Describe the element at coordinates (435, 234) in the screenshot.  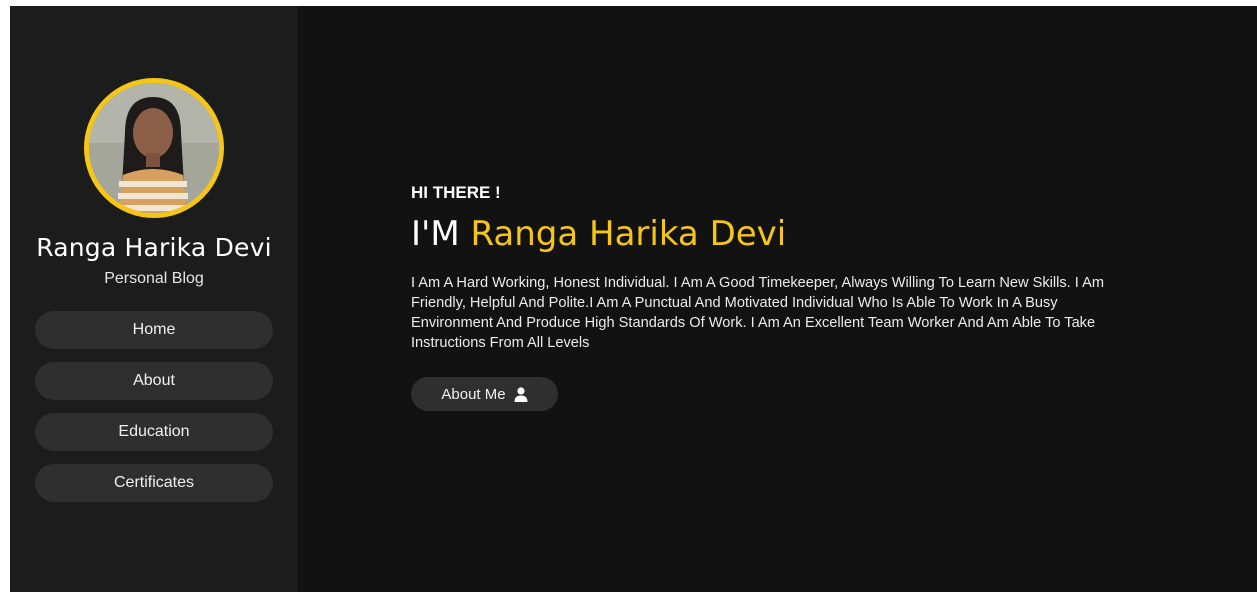
I see `headline-prefix: I'M` at that location.